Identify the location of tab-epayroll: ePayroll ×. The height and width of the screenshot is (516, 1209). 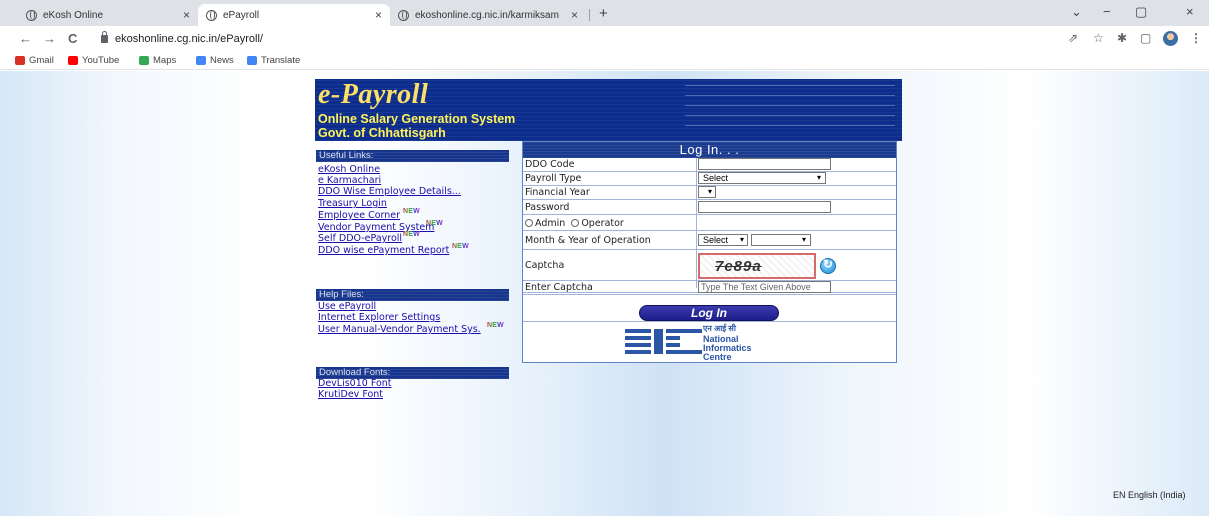
(294, 15).